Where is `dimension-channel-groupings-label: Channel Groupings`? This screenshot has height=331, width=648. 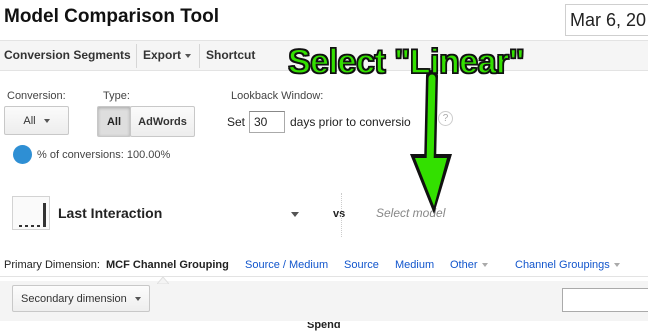 dimension-channel-groupings-label: Channel Groupings is located at coordinates (562, 265).